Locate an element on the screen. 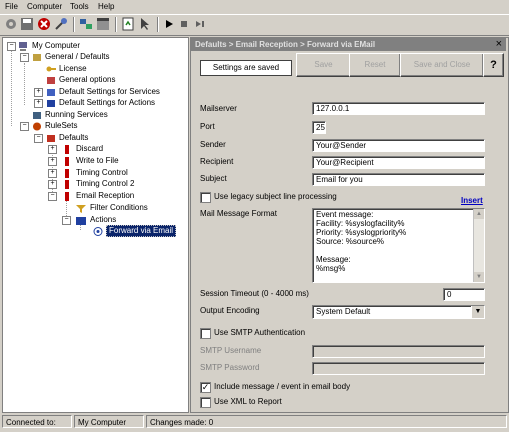 This screenshot has width=509, height=432. network-icon is located at coordinates (86, 24).